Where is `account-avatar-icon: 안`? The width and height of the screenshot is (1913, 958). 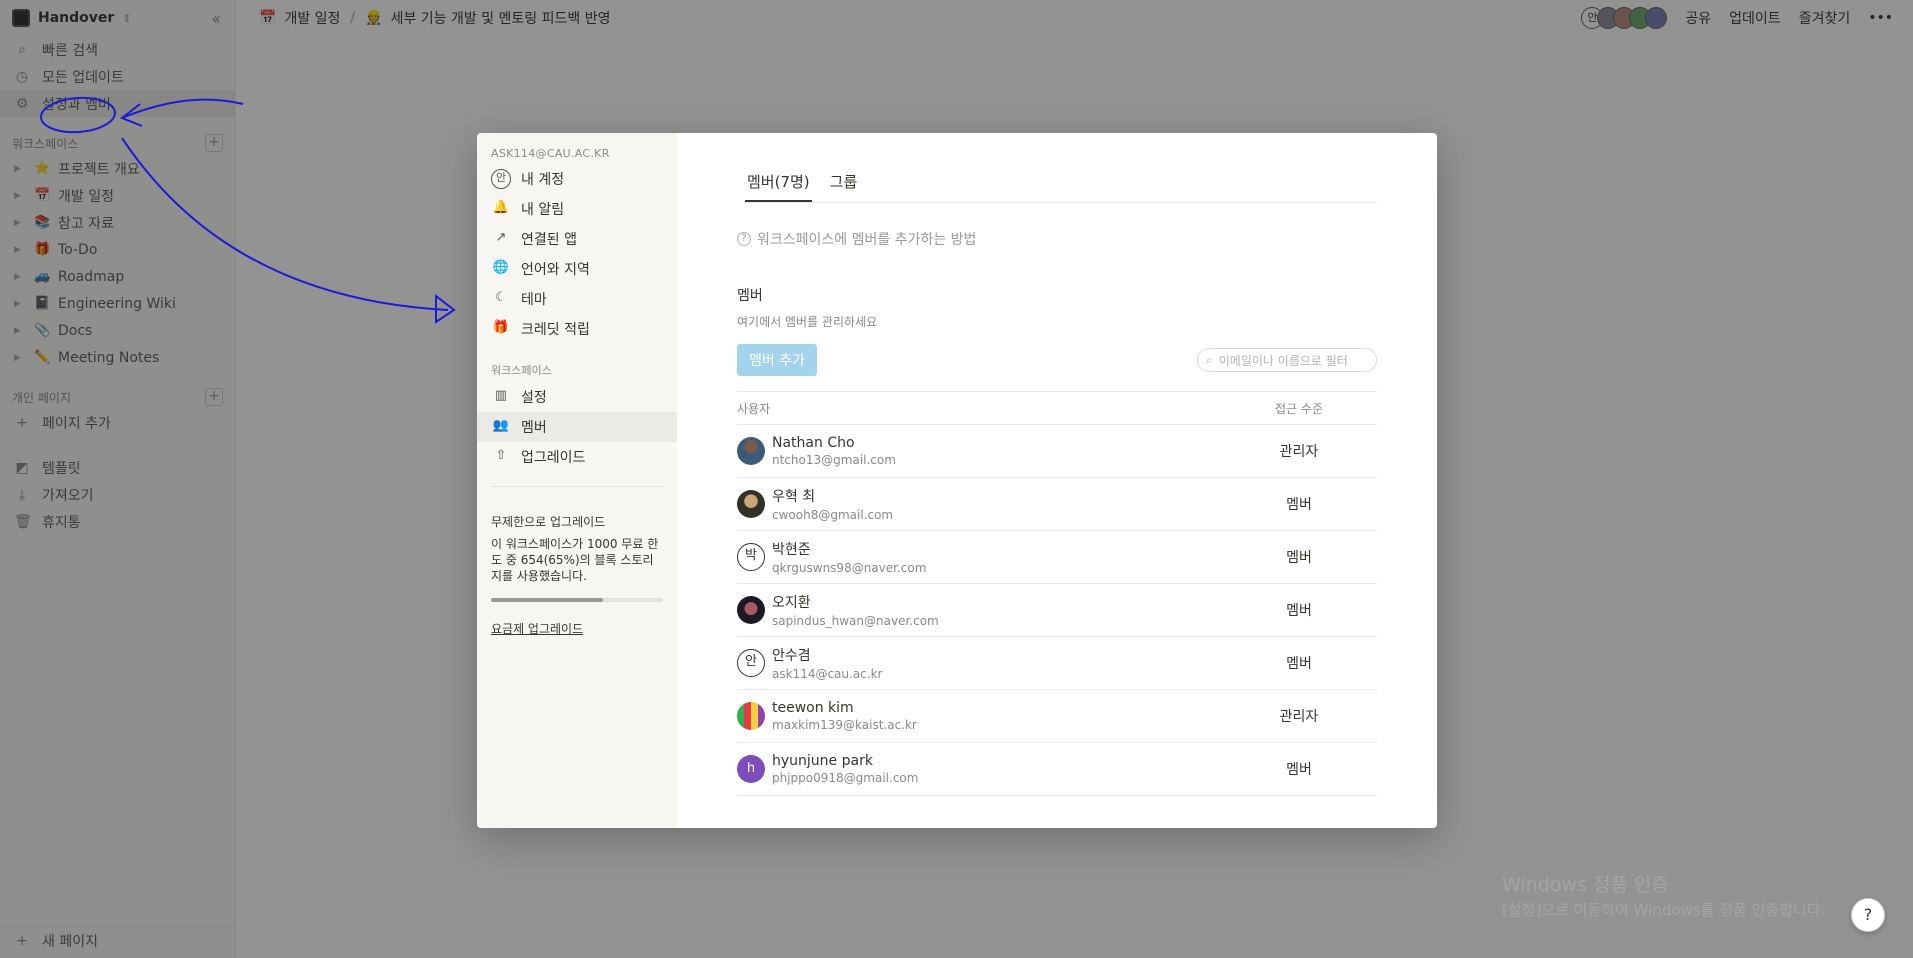
account-avatar-icon: 안 is located at coordinates (501, 179).